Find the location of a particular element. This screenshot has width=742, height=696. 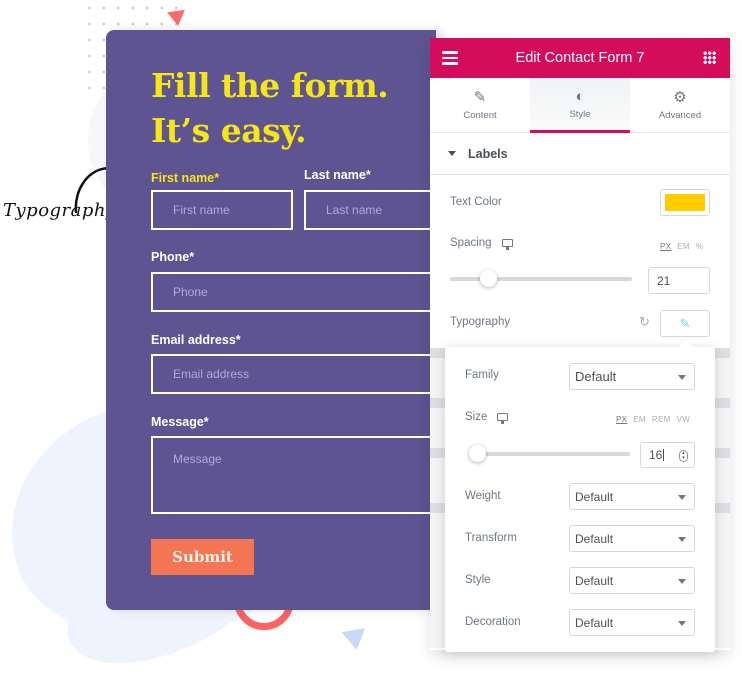

unit-vw: VW is located at coordinates (684, 419).